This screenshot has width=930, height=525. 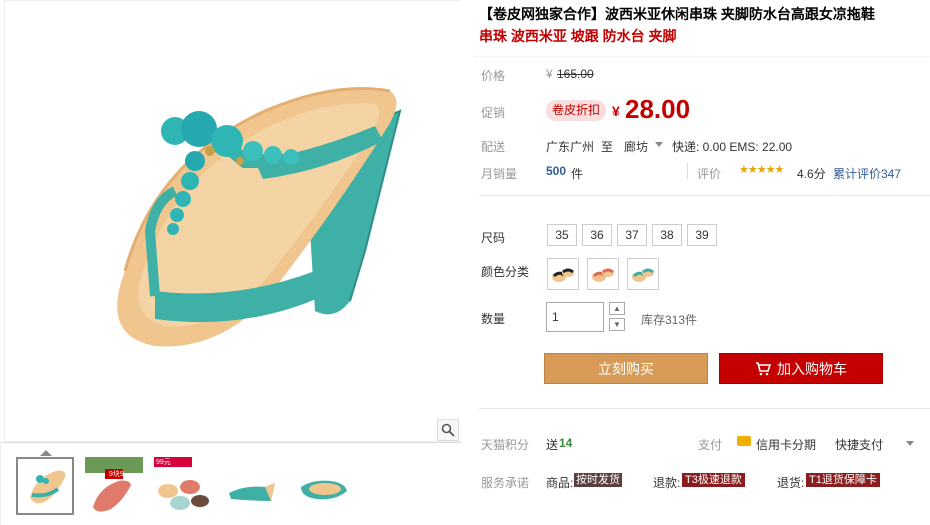 I want to click on points-label: 天猫积分, so click(x=505, y=445).